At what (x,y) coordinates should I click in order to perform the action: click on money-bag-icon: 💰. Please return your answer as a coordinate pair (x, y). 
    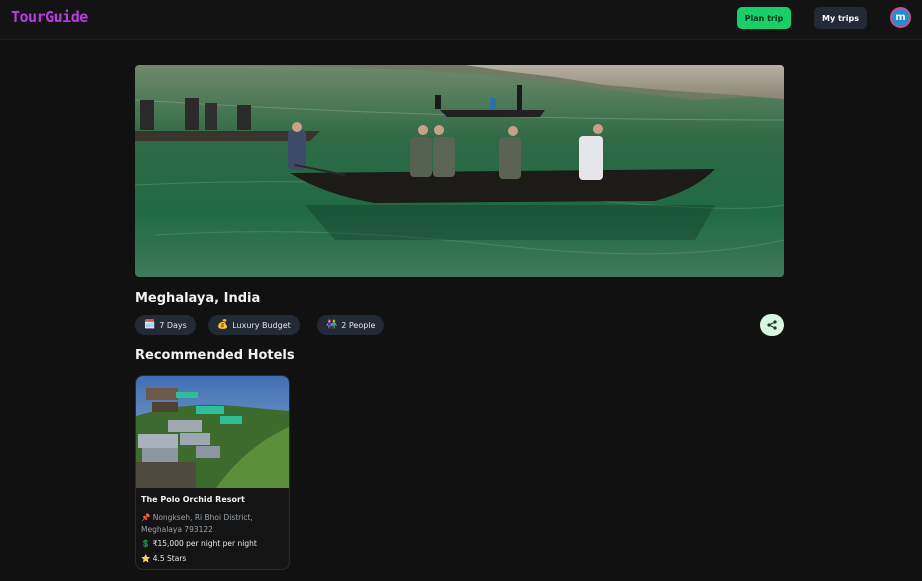
    Looking at the image, I should click on (223, 325).